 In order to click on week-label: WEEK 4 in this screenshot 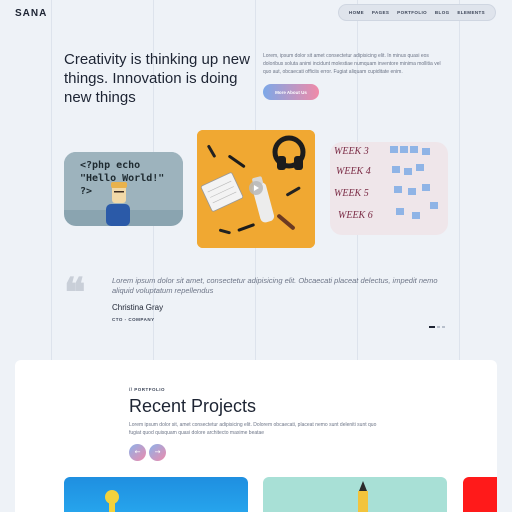, I will do `click(353, 171)`.